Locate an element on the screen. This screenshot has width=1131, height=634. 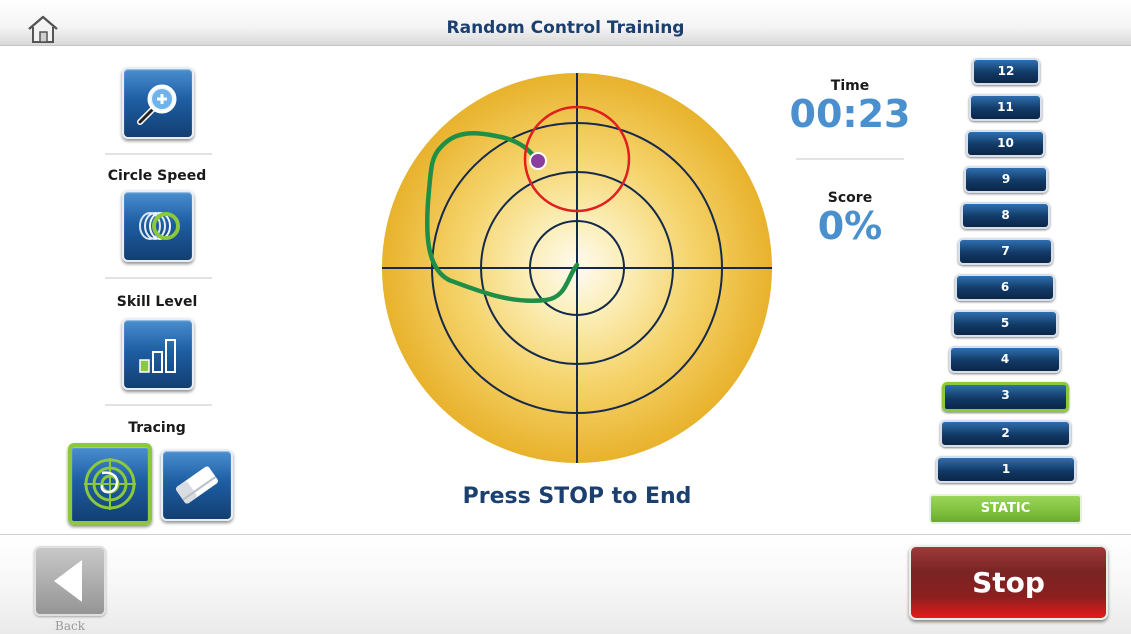
skill-level-button is located at coordinates (158, 354).